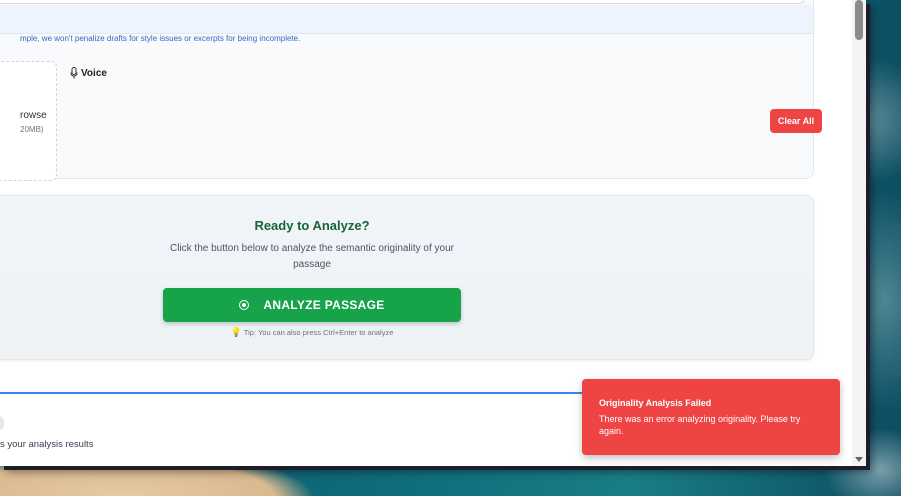 The width and height of the screenshot is (901, 496). What do you see at coordinates (244, 305) in the screenshot?
I see `target-icon` at bounding box center [244, 305].